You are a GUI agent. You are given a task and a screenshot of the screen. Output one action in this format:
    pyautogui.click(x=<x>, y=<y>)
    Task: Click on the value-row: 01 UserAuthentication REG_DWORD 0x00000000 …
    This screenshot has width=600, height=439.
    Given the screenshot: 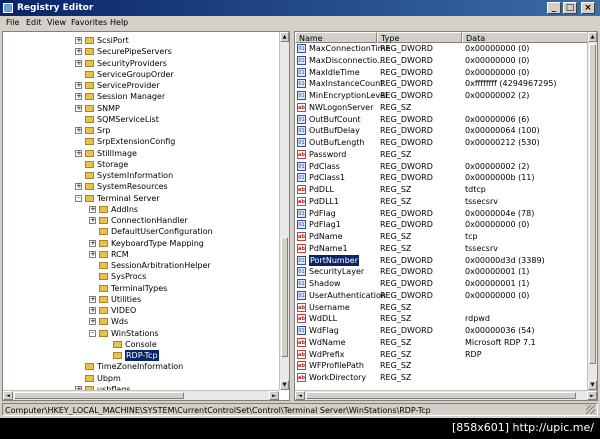 What is the action you would take?
    pyautogui.click(x=442, y=295)
    